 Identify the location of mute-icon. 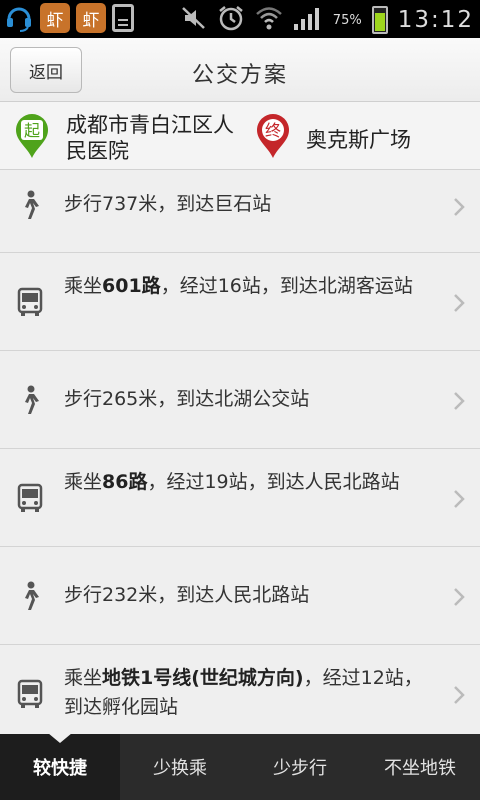
(194, 20).